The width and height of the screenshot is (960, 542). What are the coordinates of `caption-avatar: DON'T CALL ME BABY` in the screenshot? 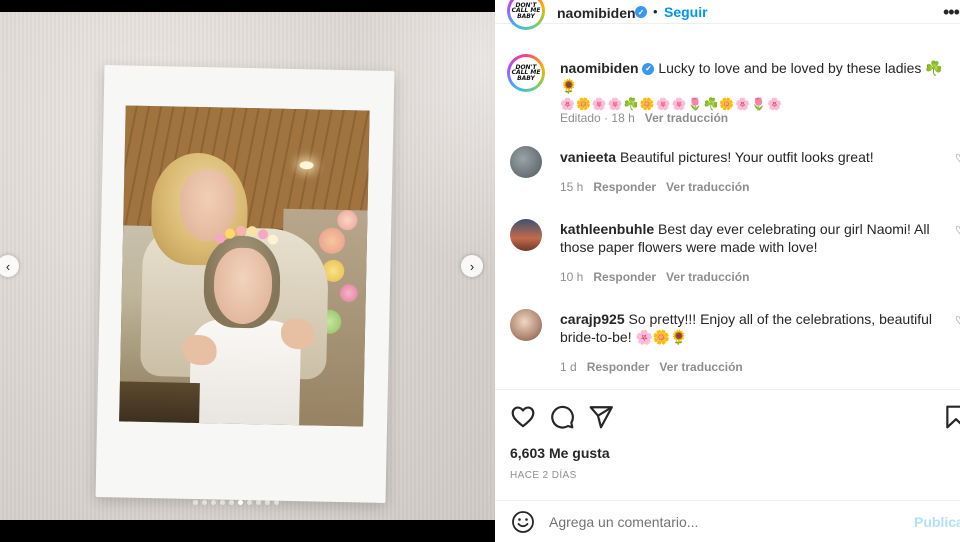 It's located at (526, 73).